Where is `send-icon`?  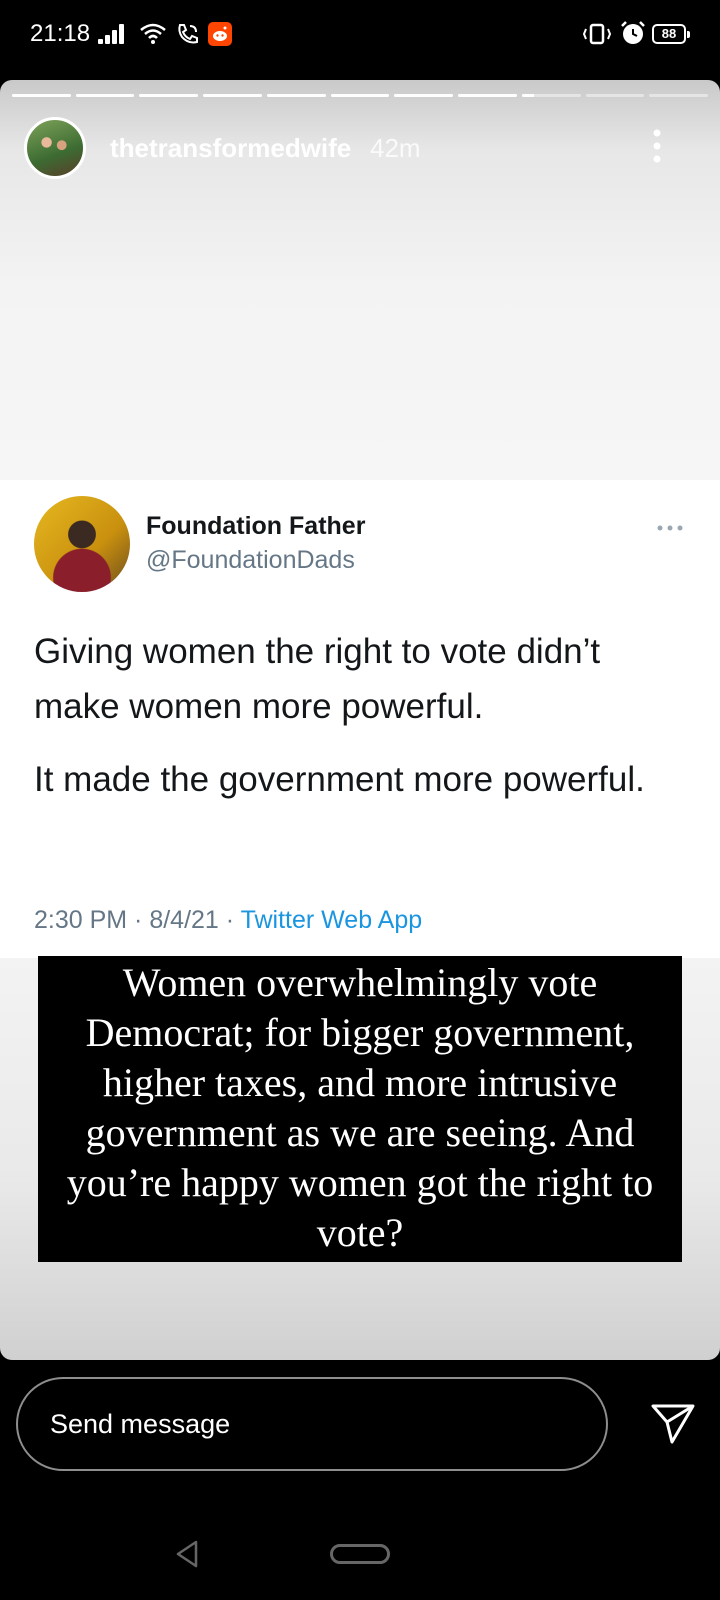
send-icon is located at coordinates (673, 1424).